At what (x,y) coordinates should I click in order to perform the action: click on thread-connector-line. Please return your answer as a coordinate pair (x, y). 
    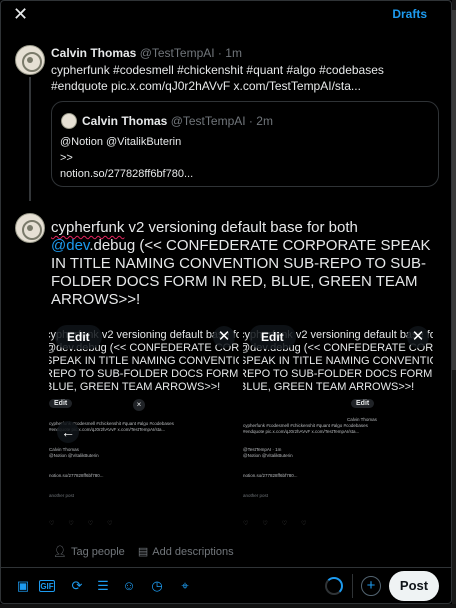
    Looking at the image, I should click on (30, 139).